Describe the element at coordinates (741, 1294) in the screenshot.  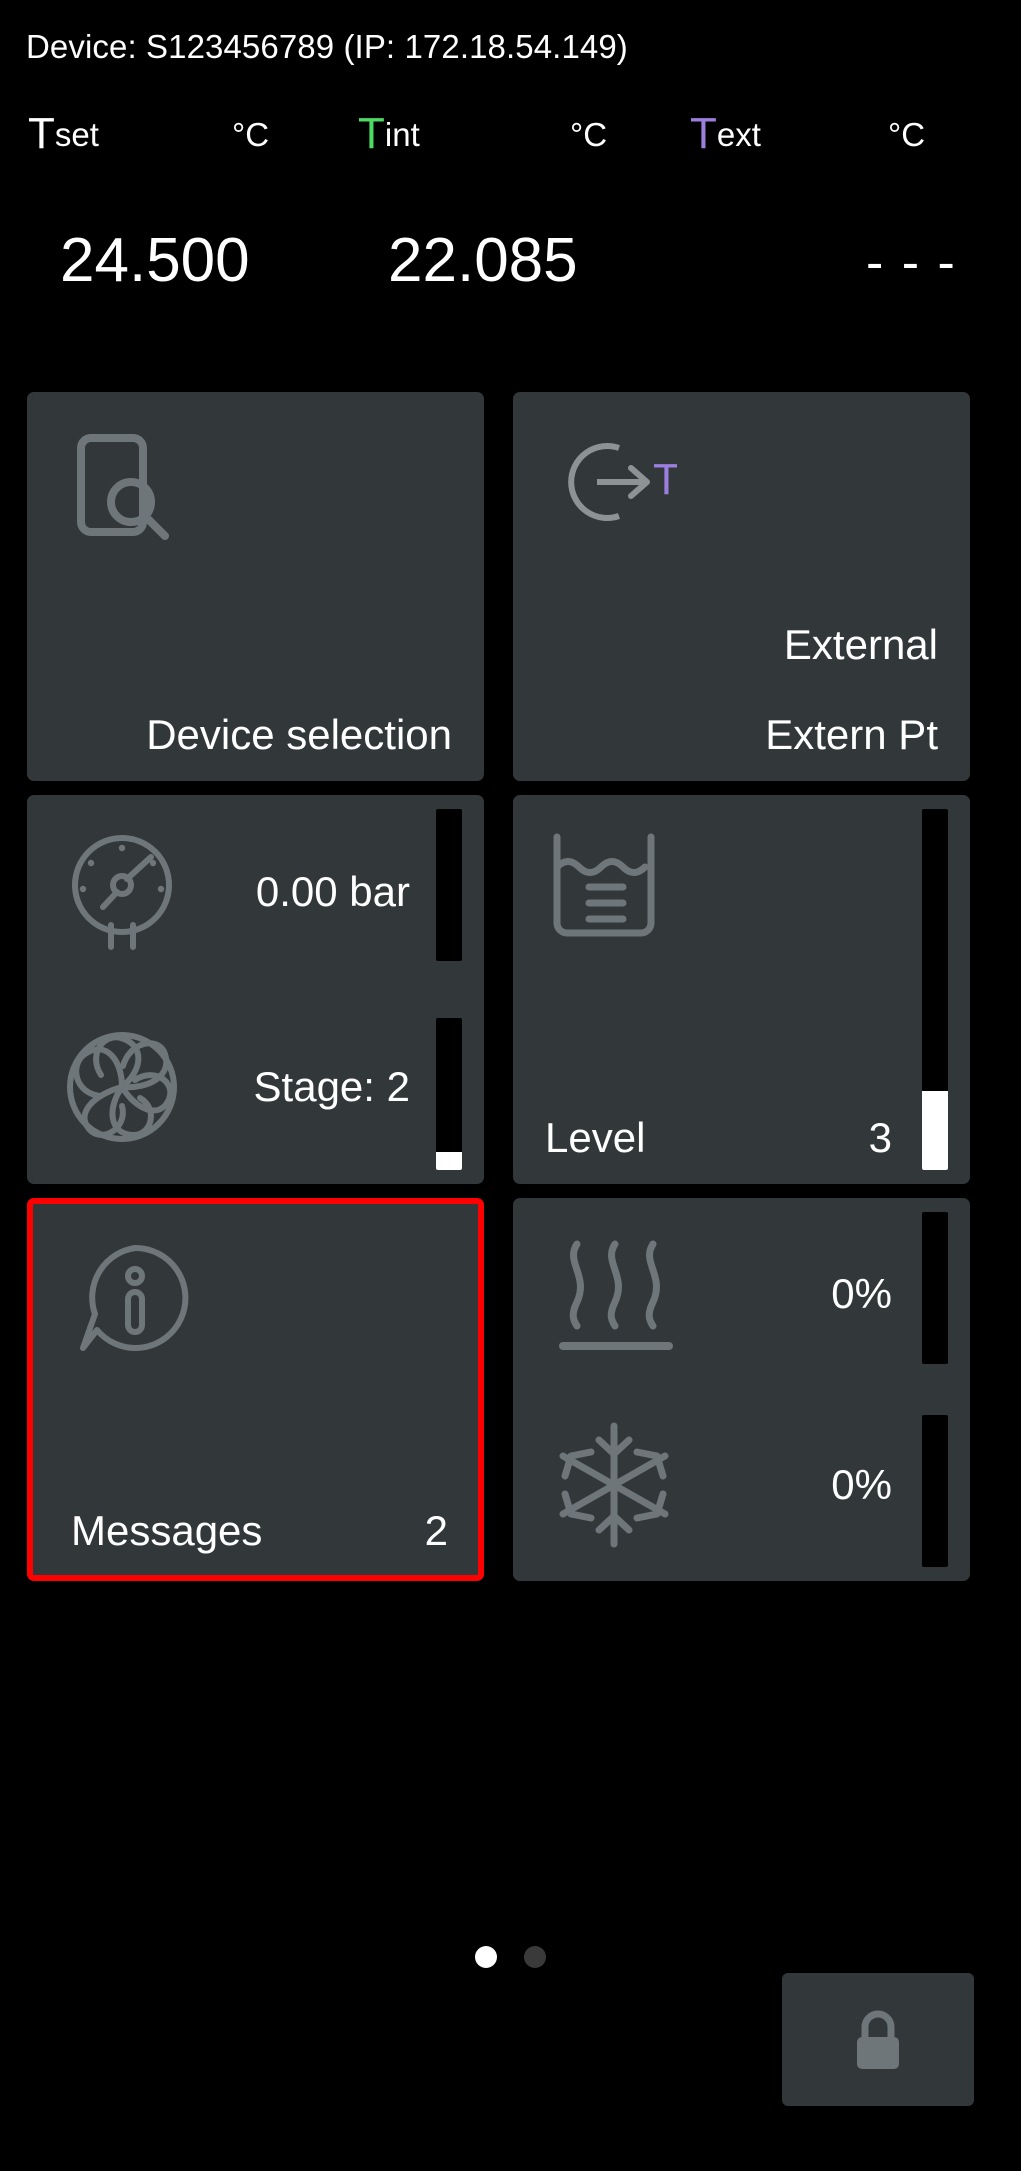
I see `heating-slot: 0%` at that location.